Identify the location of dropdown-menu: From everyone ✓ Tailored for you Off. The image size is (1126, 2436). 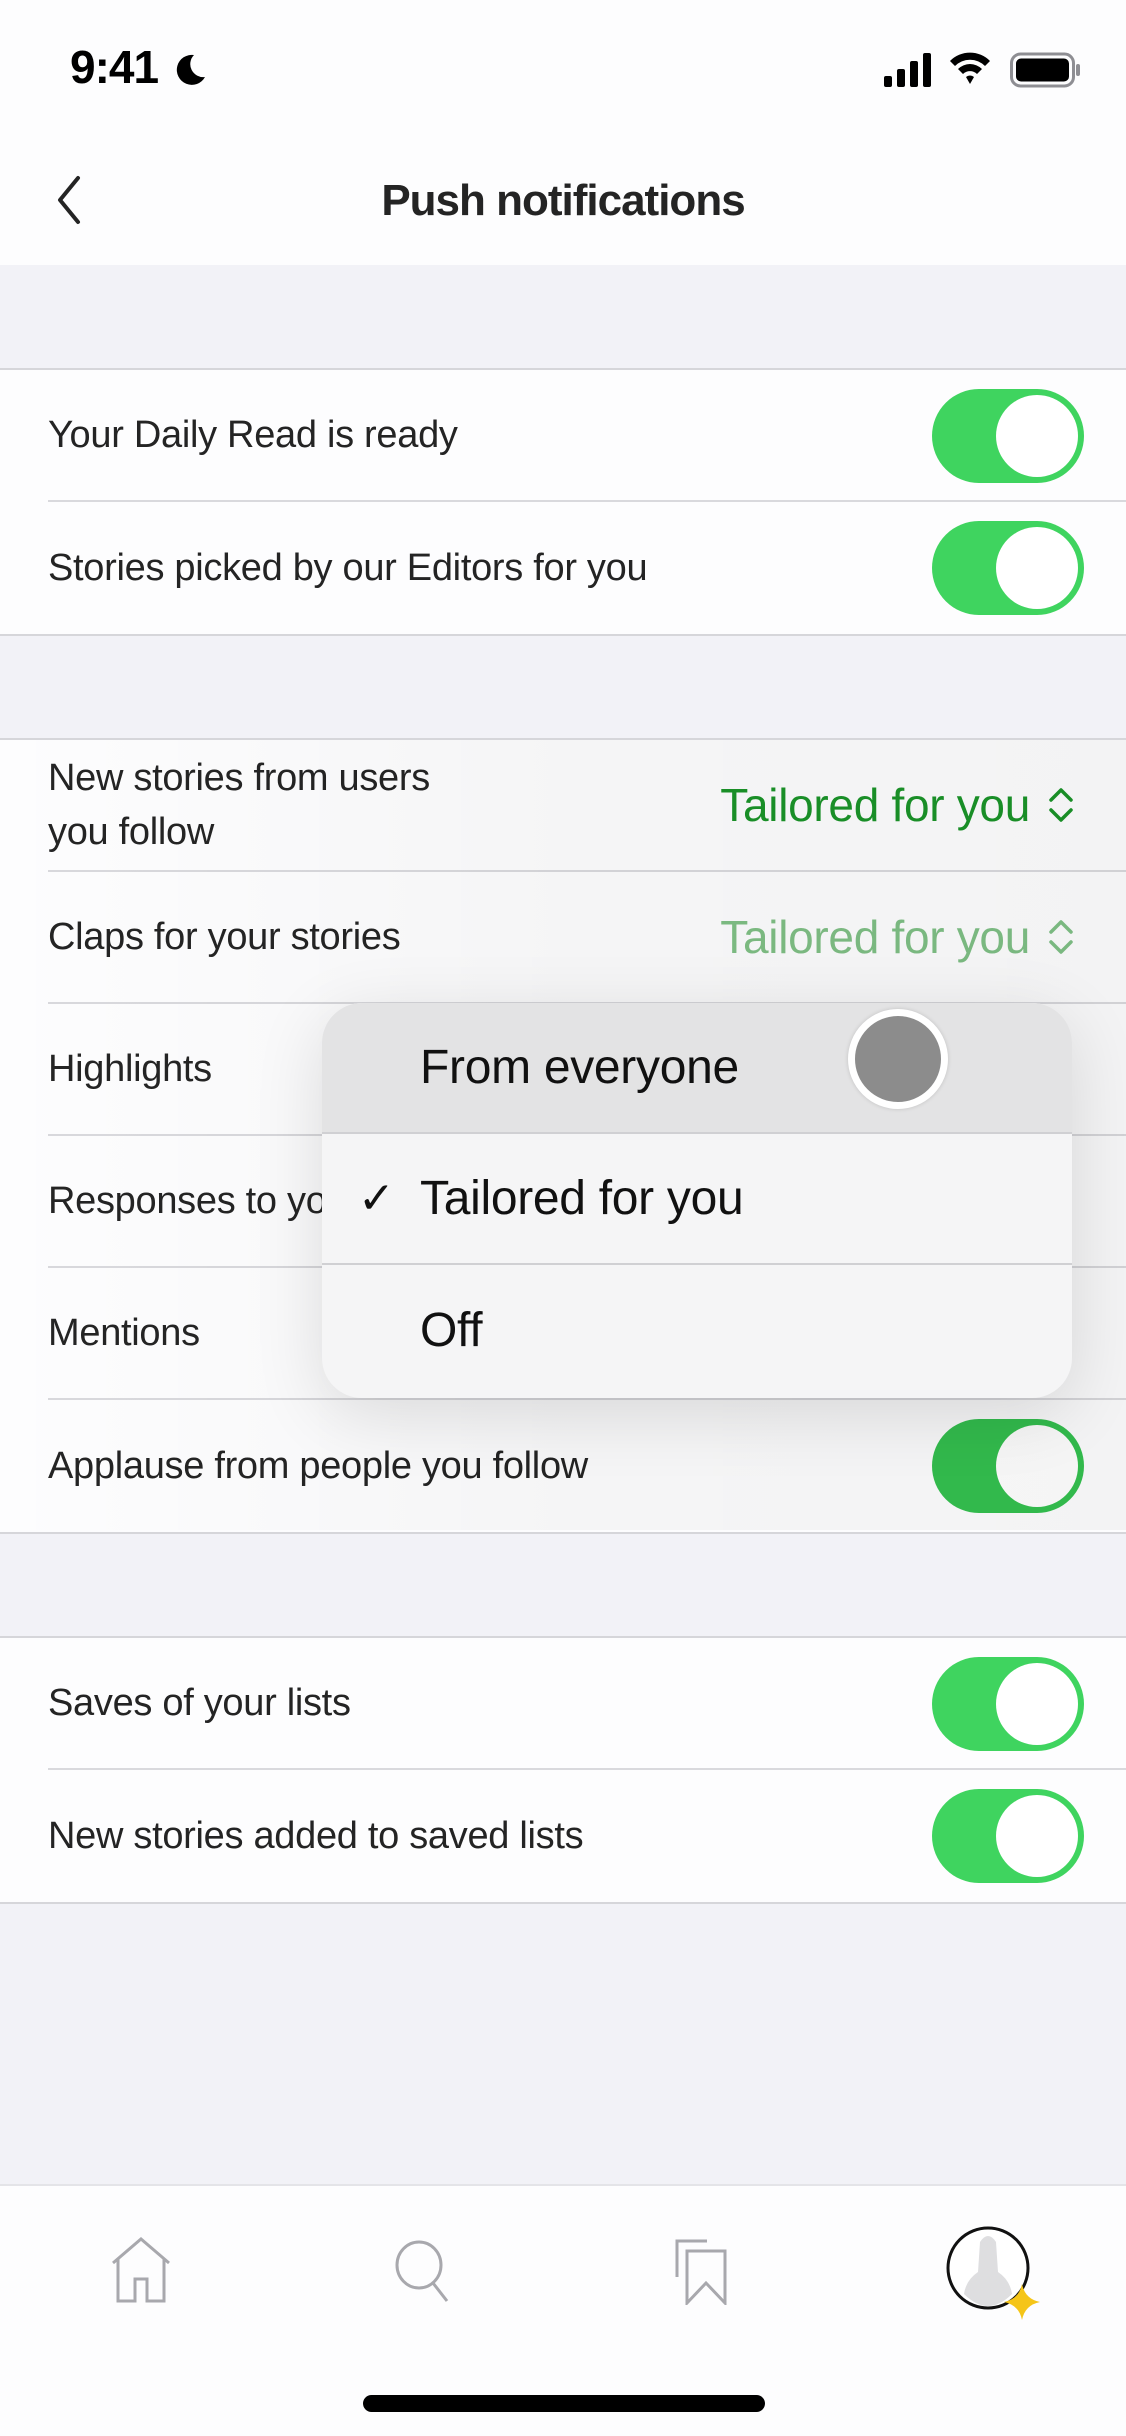
(697, 1200).